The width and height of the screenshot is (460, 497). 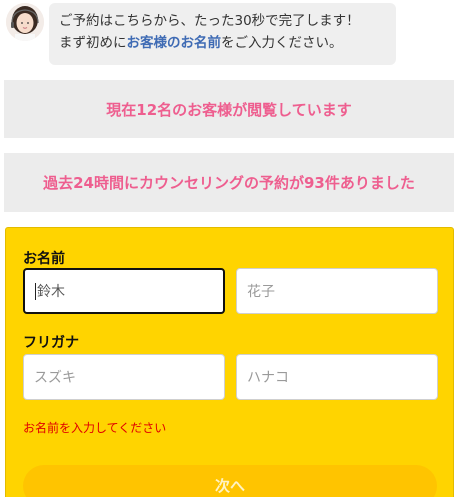 What do you see at coordinates (124, 377) in the screenshot?
I see `last-name-kana-input: スズキ` at bounding box center [124, 377].